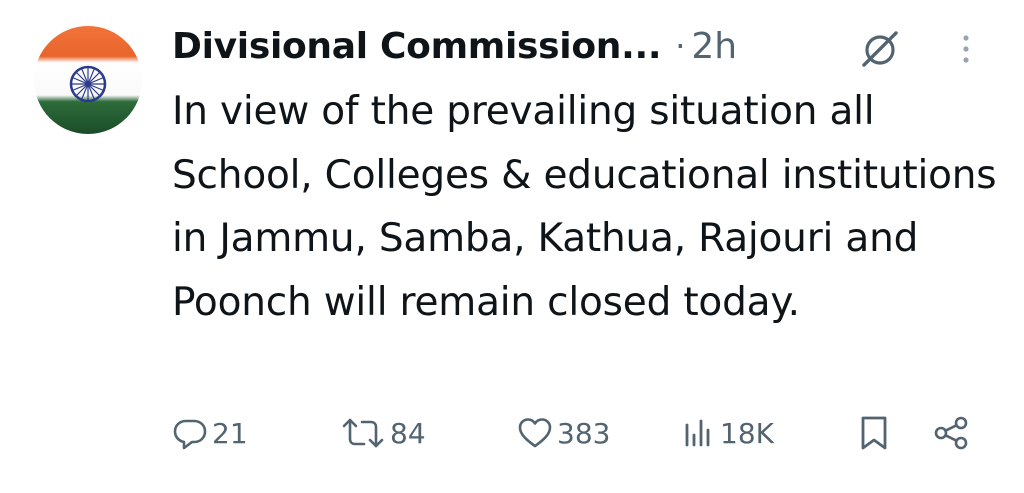 The width and height of the screenshot is (1024, 493). I want to click on grok-button, so click(879, 49).